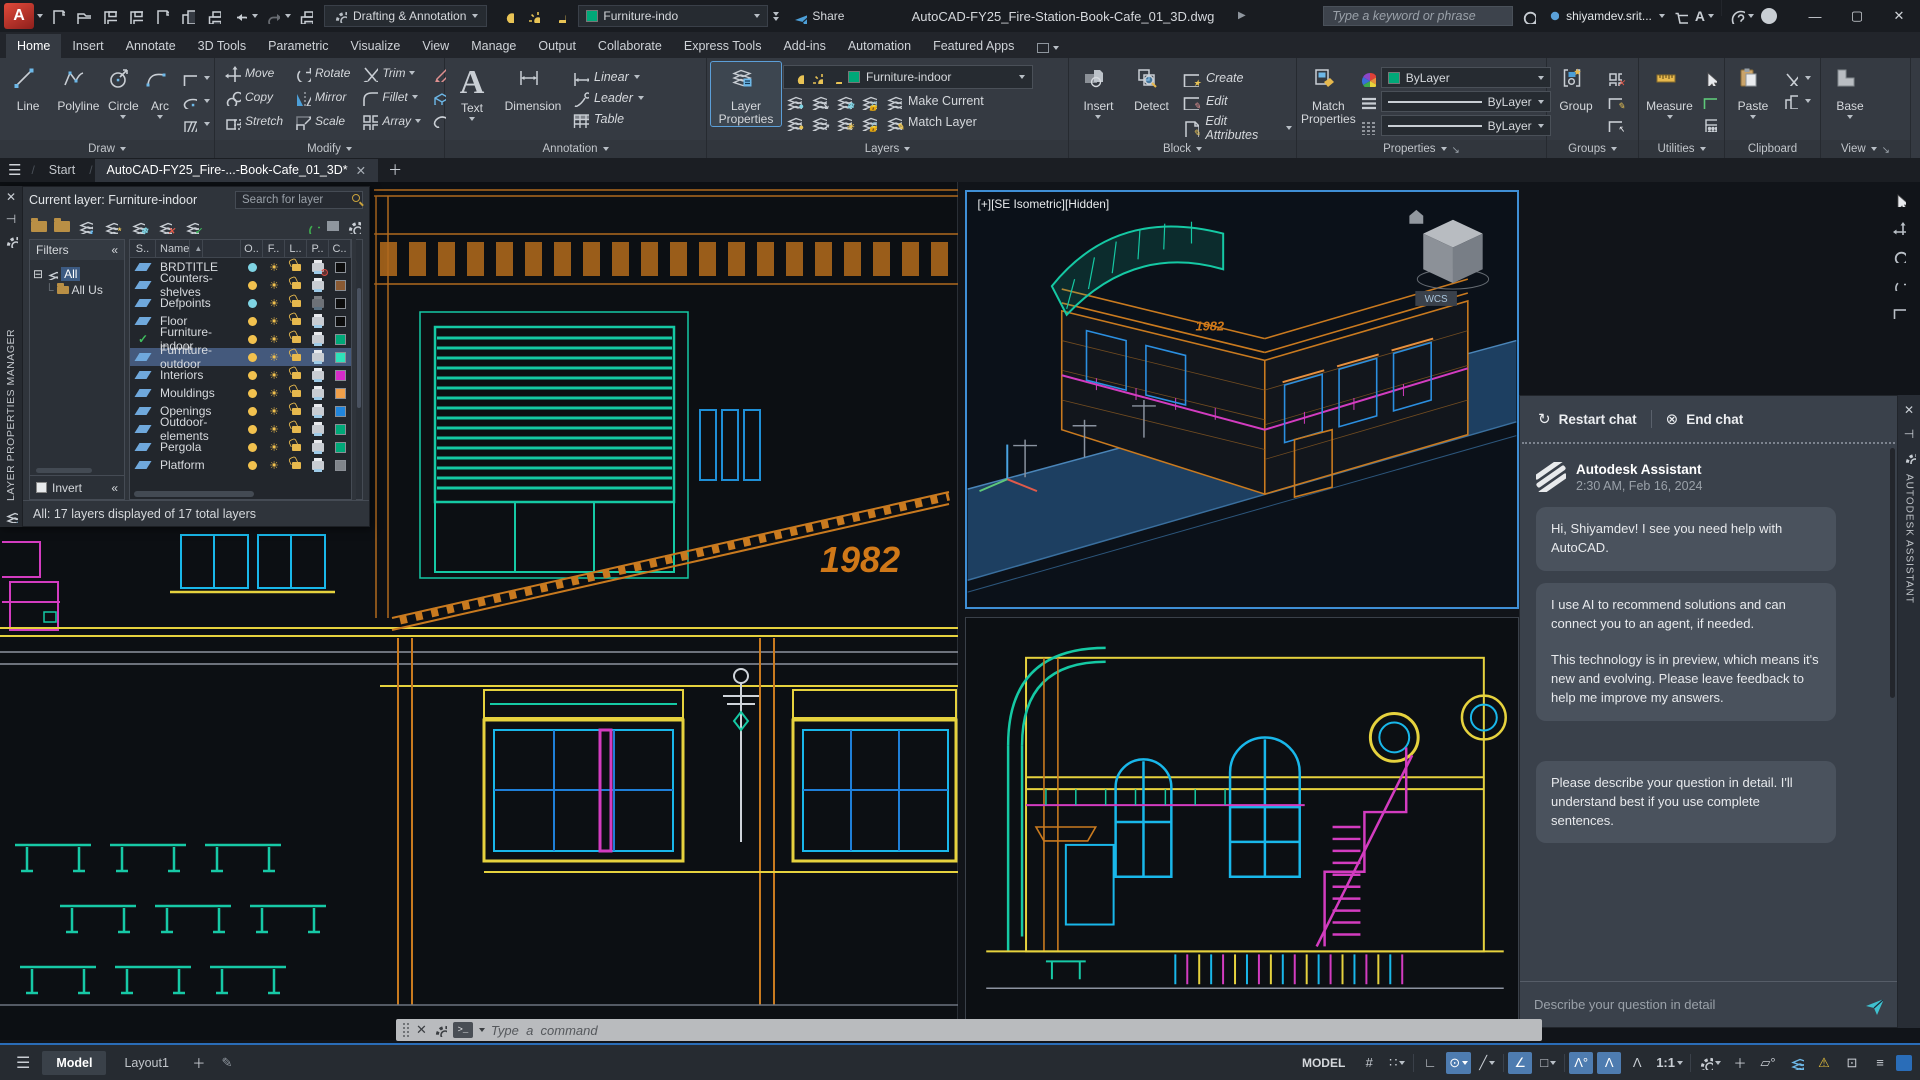 The height and width of the screenshot is (1080, 1920). I want to click on group-select-button: ↖, so click(1614, 124).